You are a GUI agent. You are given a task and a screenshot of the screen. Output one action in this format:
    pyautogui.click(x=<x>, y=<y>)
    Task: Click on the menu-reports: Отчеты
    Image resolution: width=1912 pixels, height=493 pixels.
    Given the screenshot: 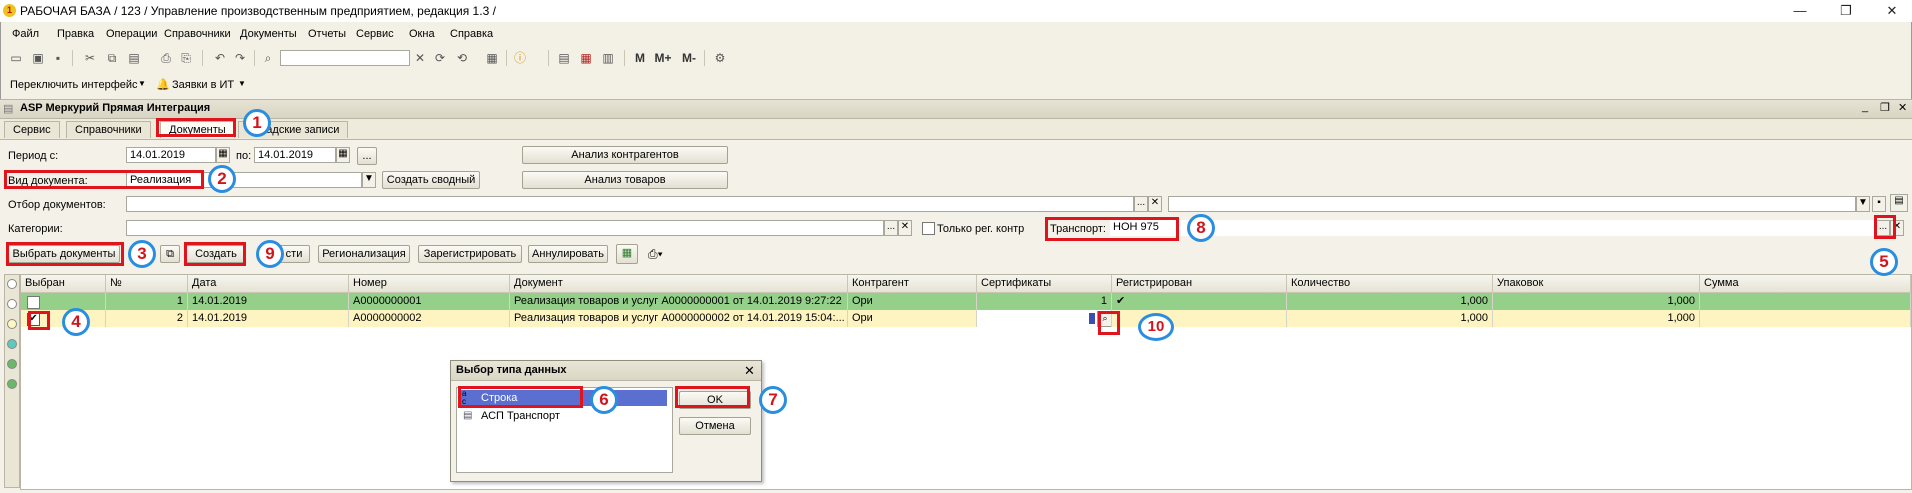 What is the action you would take?
    pyautogui.click(x=327, y=34)
    